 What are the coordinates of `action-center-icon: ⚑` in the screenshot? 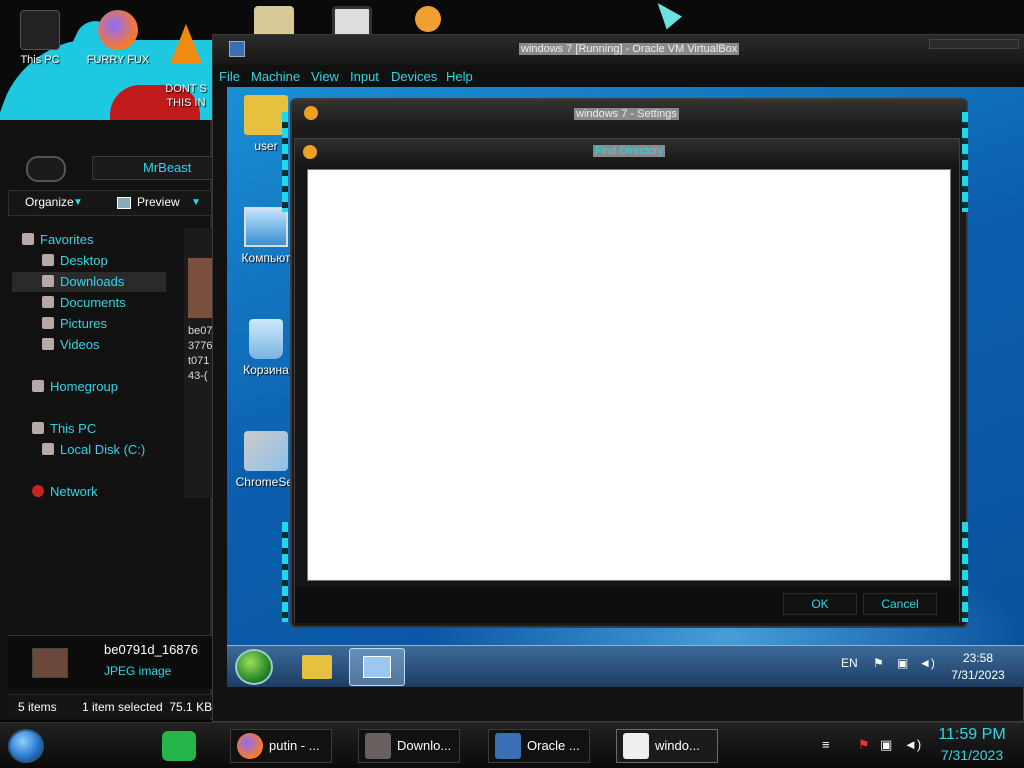 It's located at (864, 745).